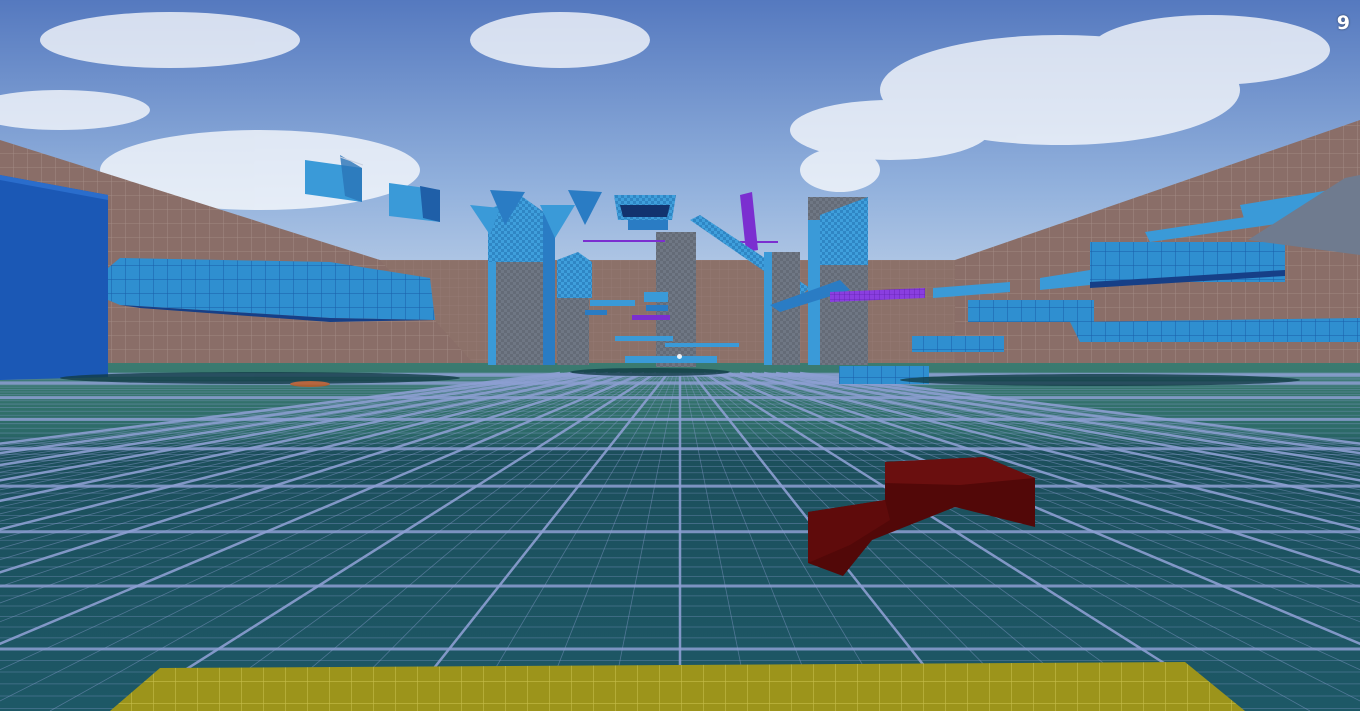  I want to click on yellow-jump-pad, so click(677, 686).